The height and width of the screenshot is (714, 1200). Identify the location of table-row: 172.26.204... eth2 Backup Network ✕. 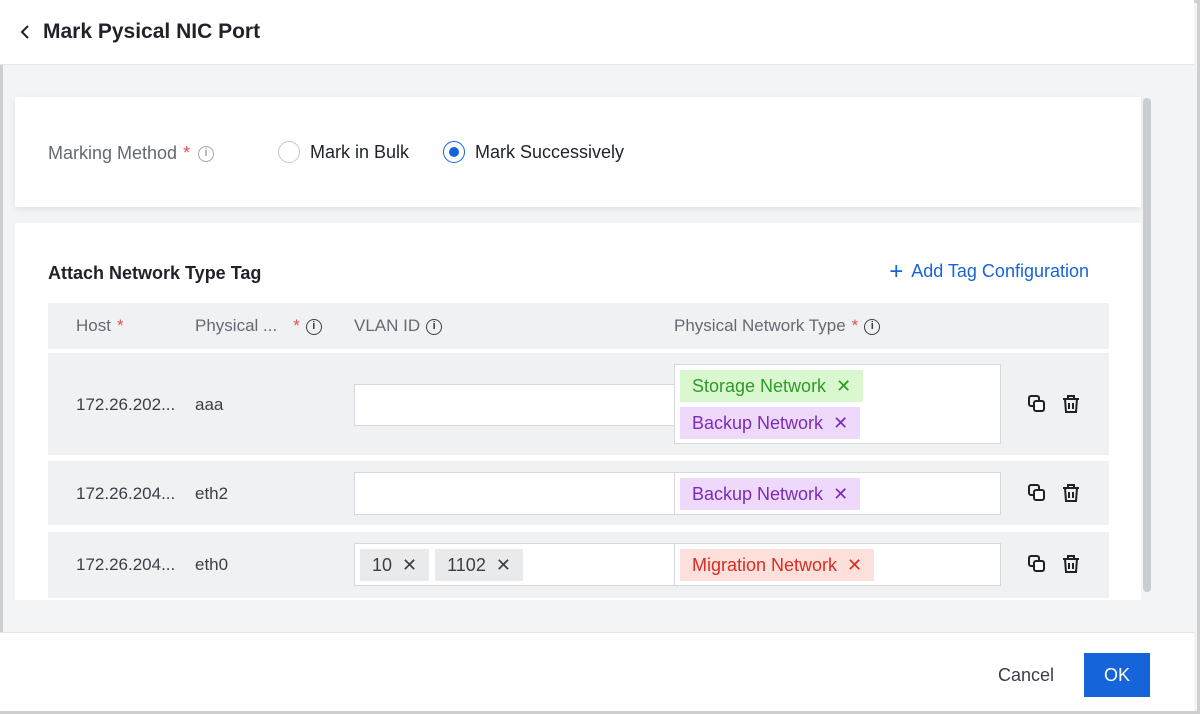
(578, 493).